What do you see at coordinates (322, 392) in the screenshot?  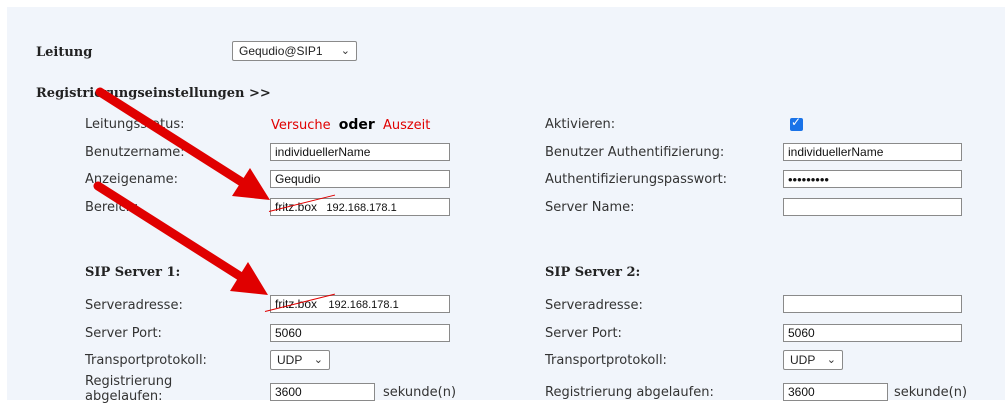 I see `sip1-expiry-input: 3600` at bounding box center [322, 392].